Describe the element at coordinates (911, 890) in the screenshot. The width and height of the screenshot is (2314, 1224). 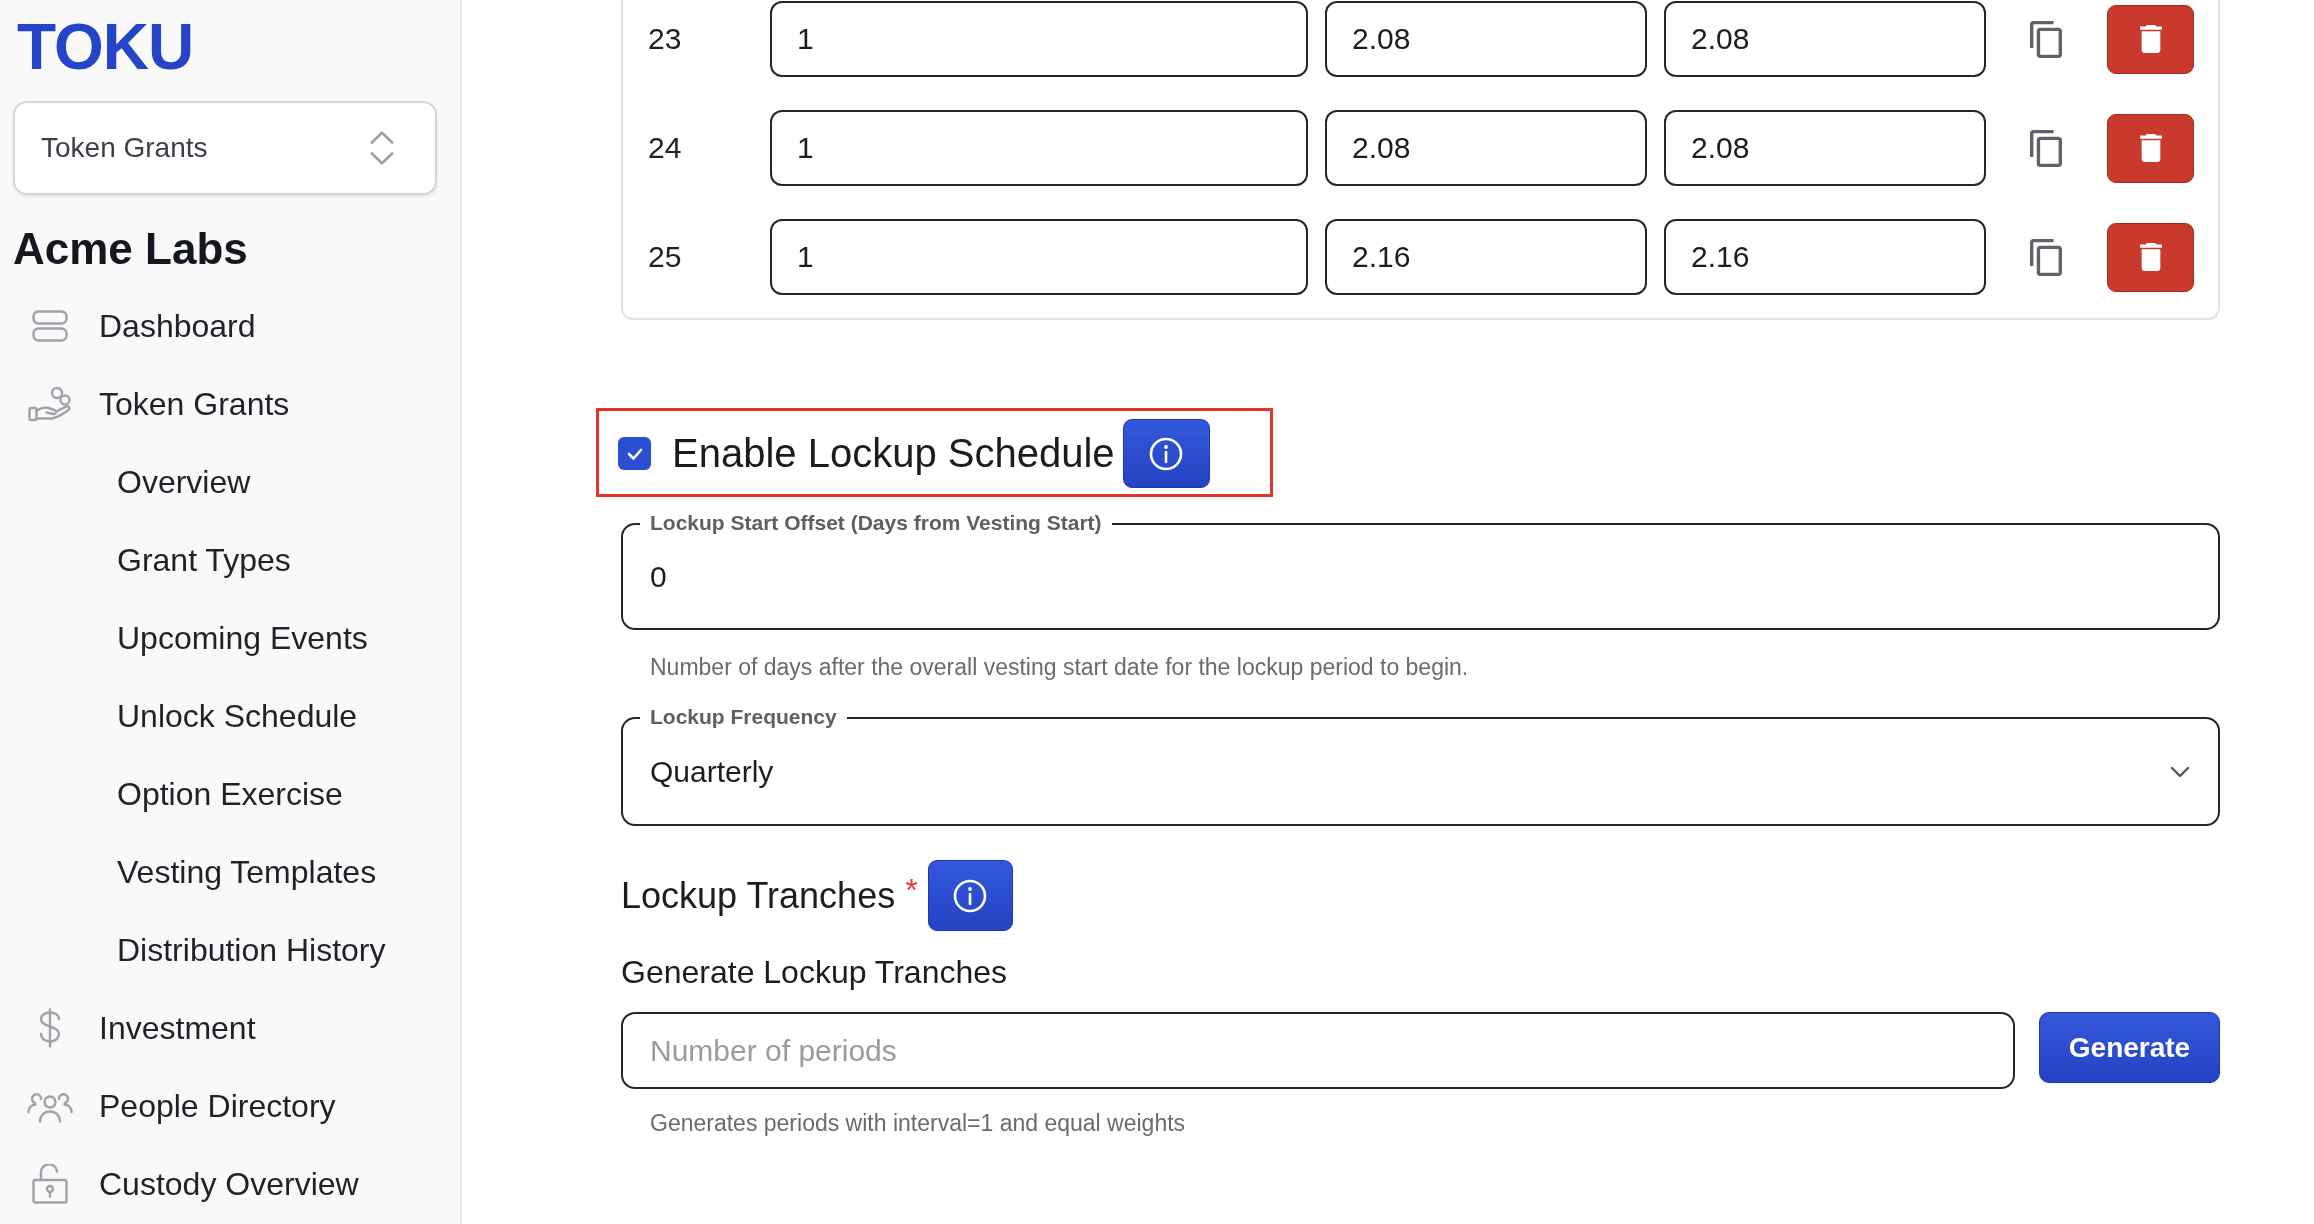
I see `required-mark: *` at that location.